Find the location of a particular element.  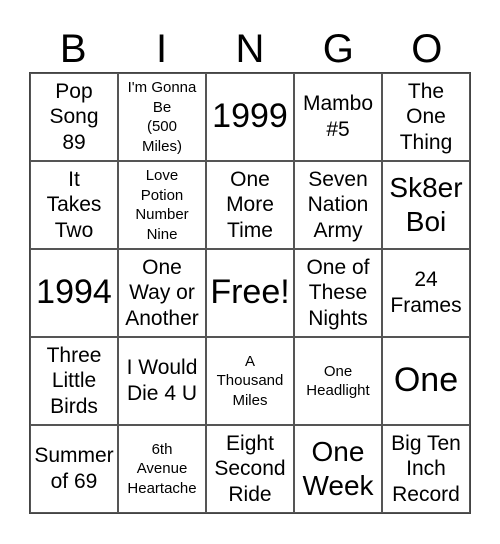

bingo-cell: Eight Second Ride is located at coordinates (250, 469).